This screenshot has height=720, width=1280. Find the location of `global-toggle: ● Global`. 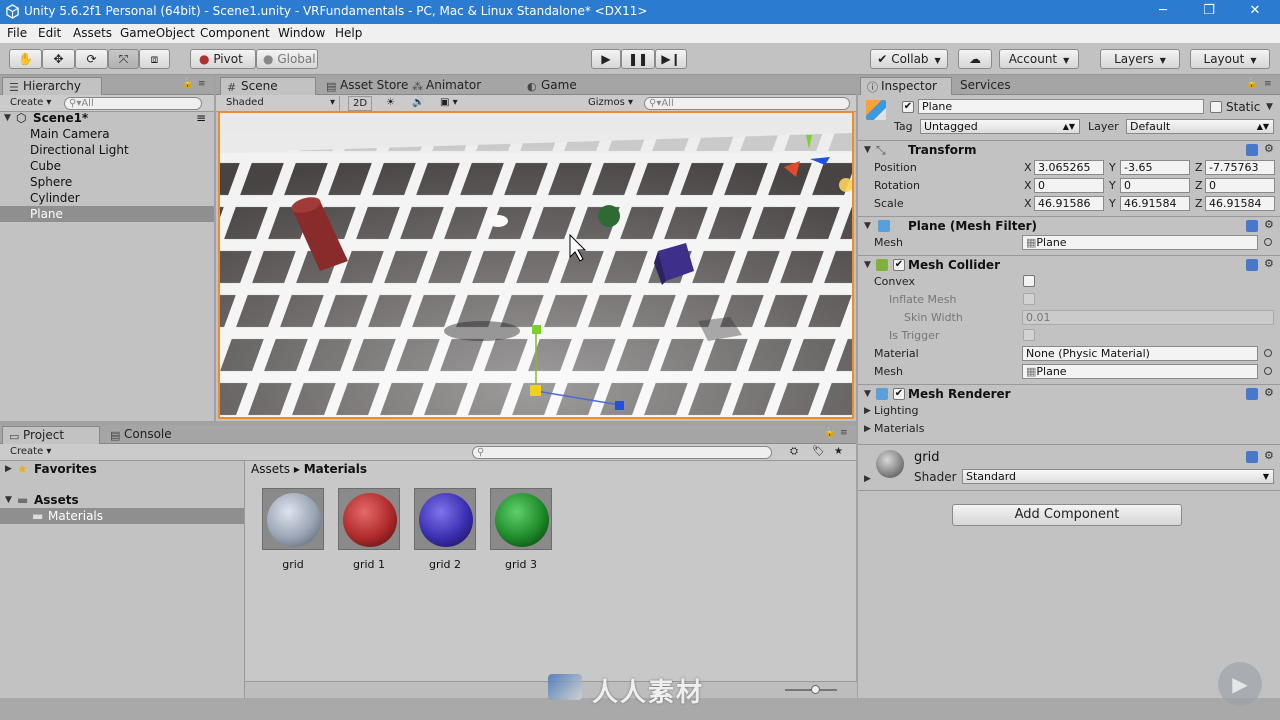

global-toggle: ● Global is located at coordinates (287, 59).